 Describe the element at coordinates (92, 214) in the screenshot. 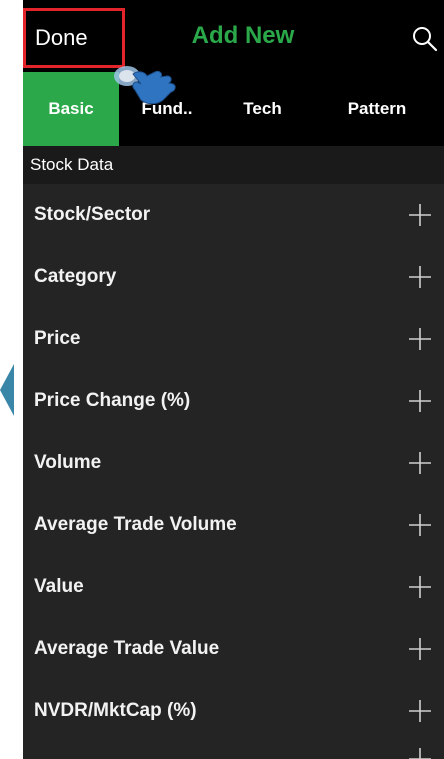

I see `list-item-label: Stock/Sector` at that location.